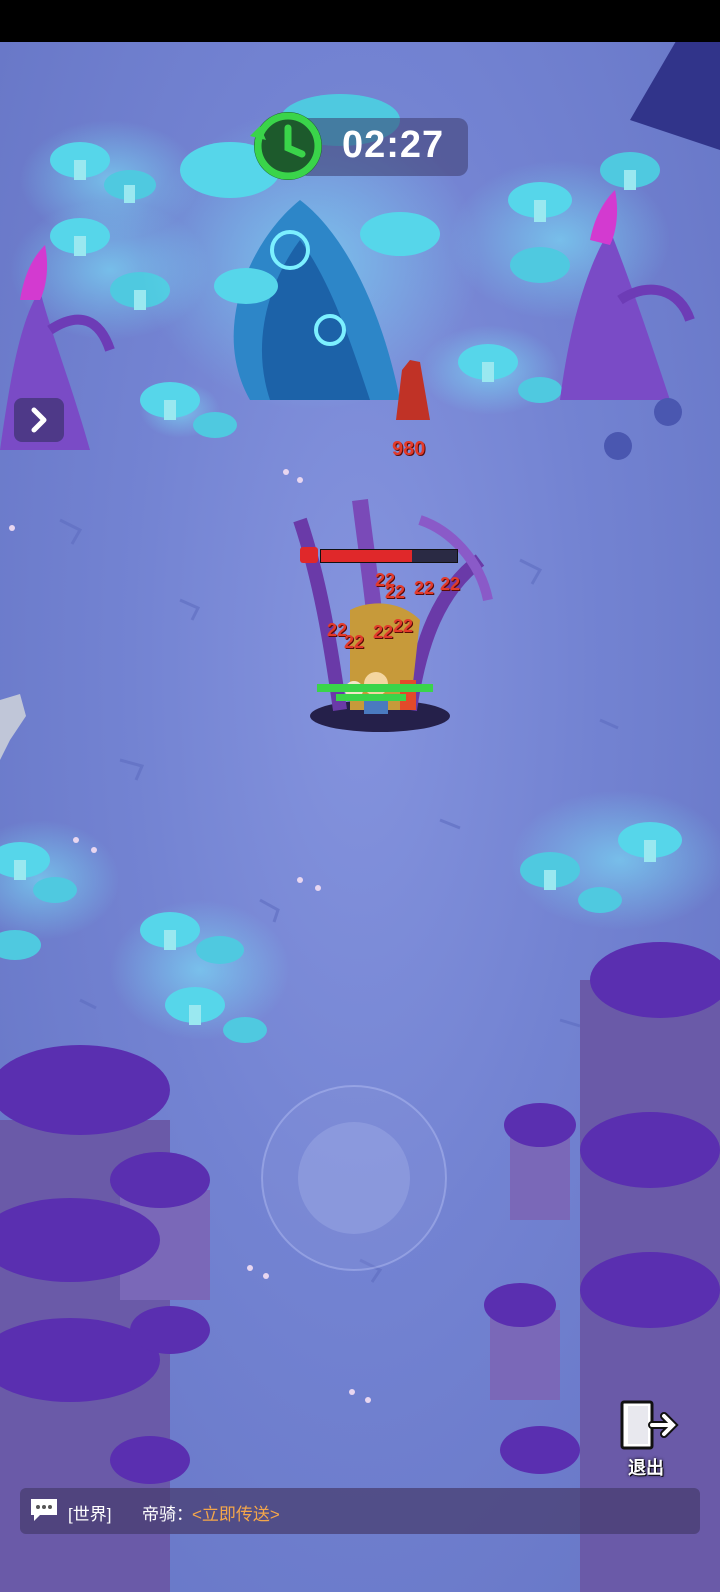 This screenshot has height=1592, width=720. Describe the element at coordinates (409, 449) in the screenshot. I see `damage-number: 980` at that location.